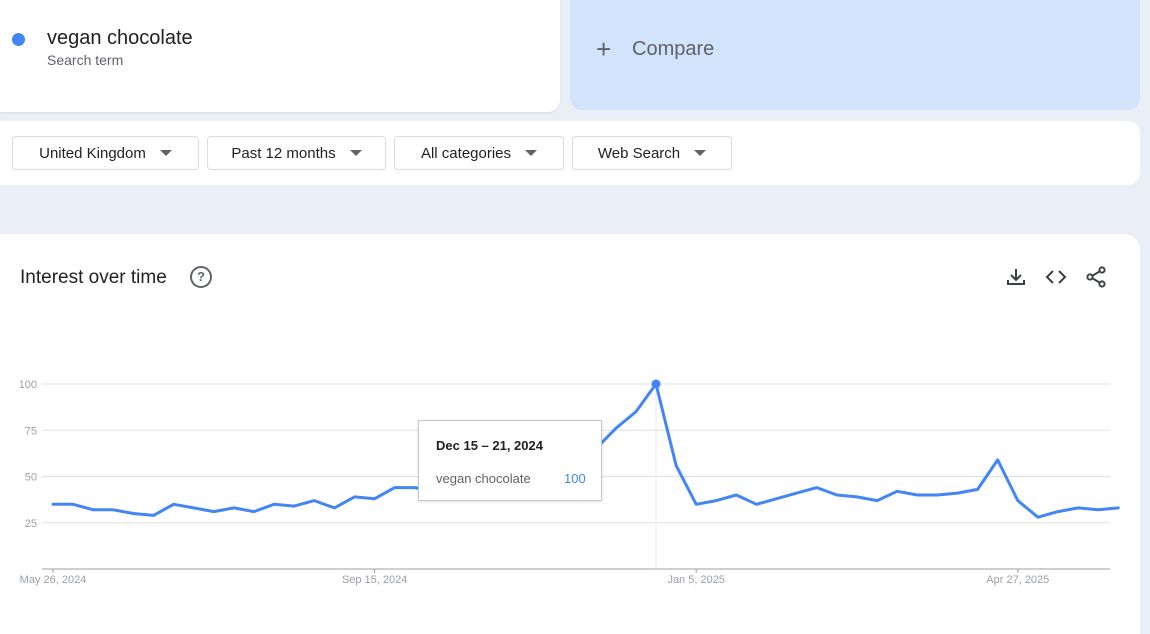  What do you see at coordinates (28, 385) in the screenshot?
I see `y-tick-label: 100` at bounding box center [28, 385].